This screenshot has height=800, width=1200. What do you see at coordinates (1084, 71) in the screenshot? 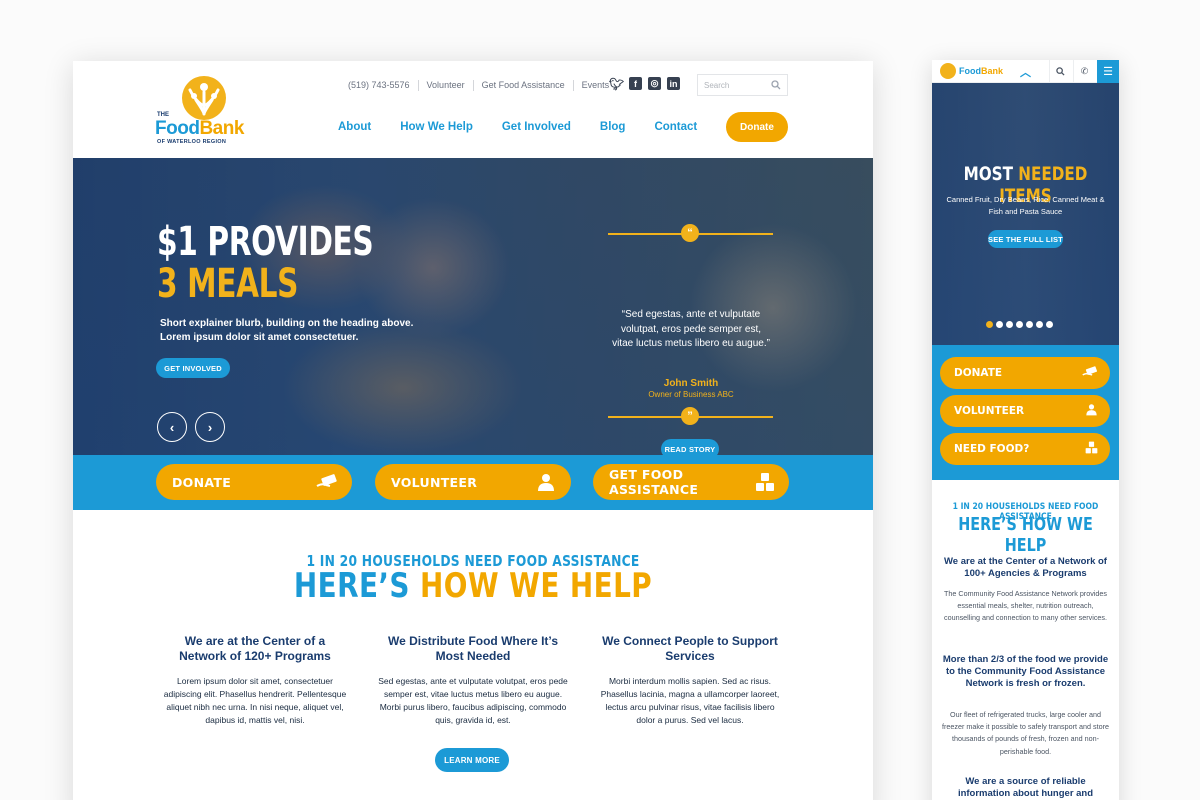
I see `phone-icon: ✆` at bounding box center [1084, 71].